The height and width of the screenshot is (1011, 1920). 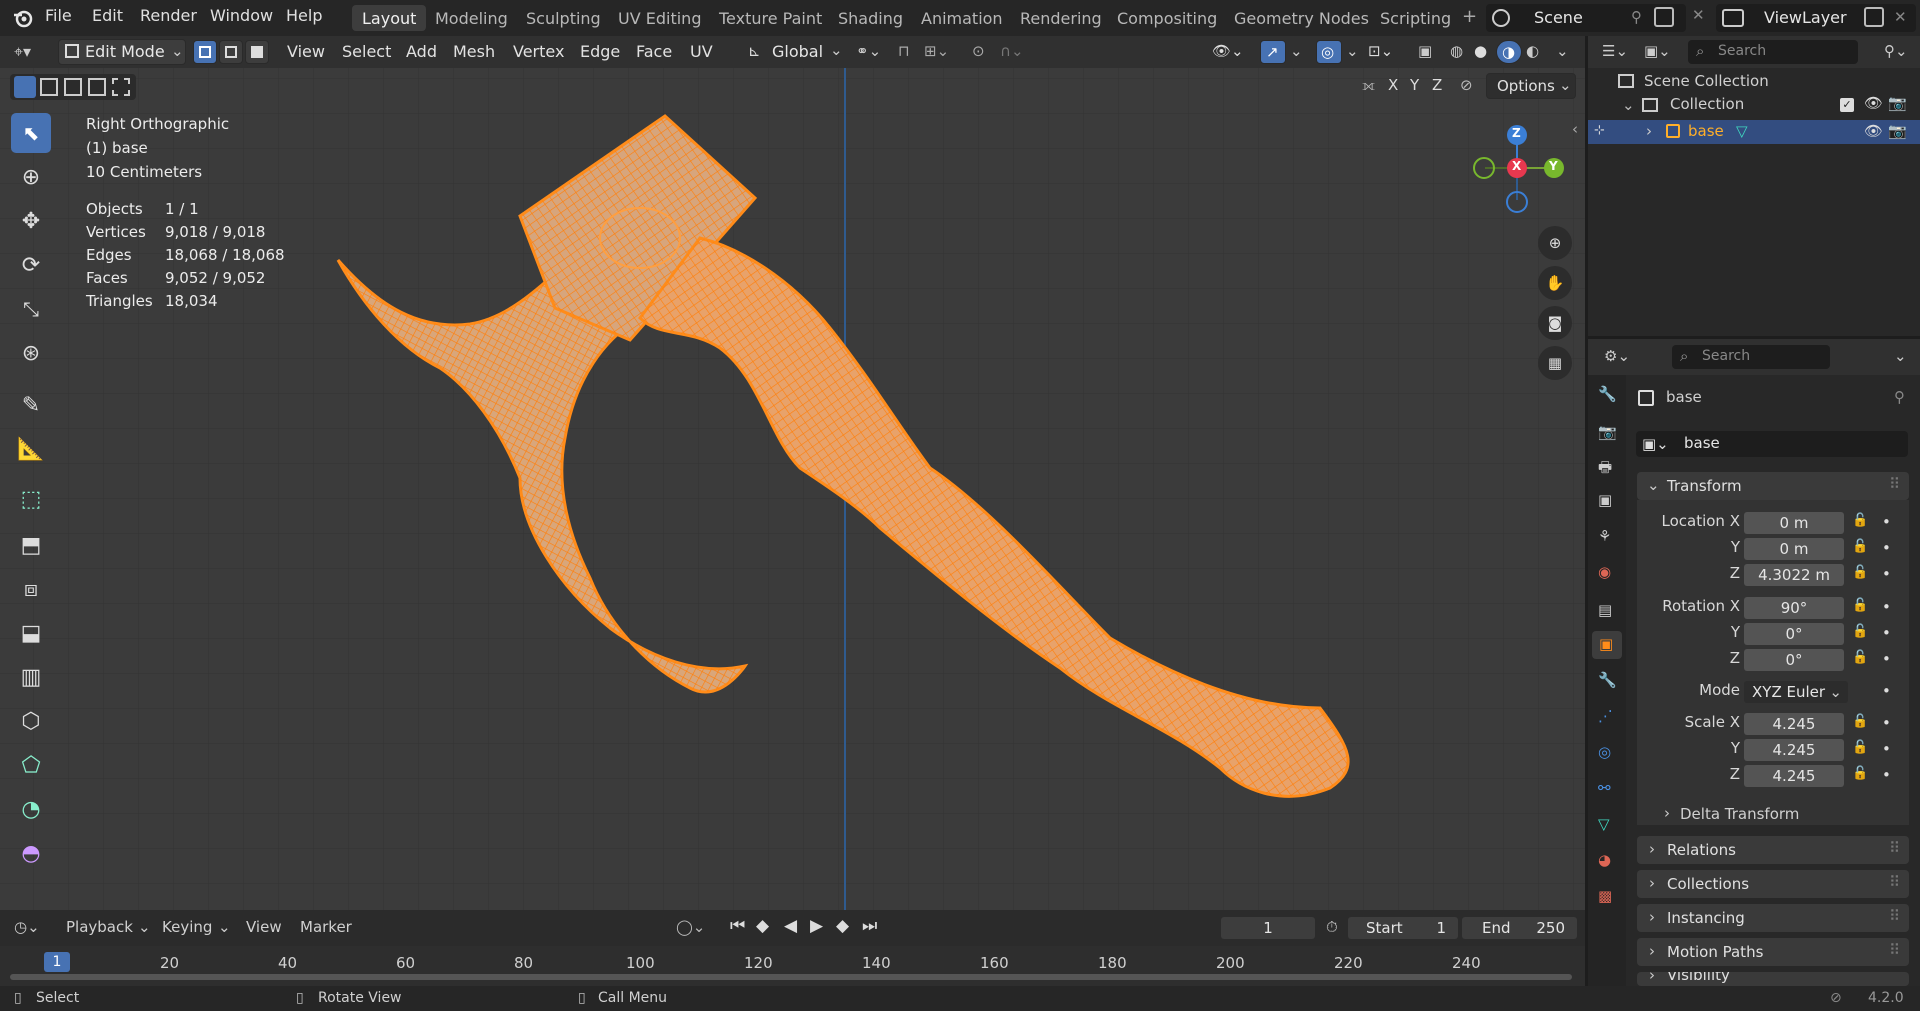 I want to click on snap-target-icon: ⊞⌄, so click(x=936, y=51).